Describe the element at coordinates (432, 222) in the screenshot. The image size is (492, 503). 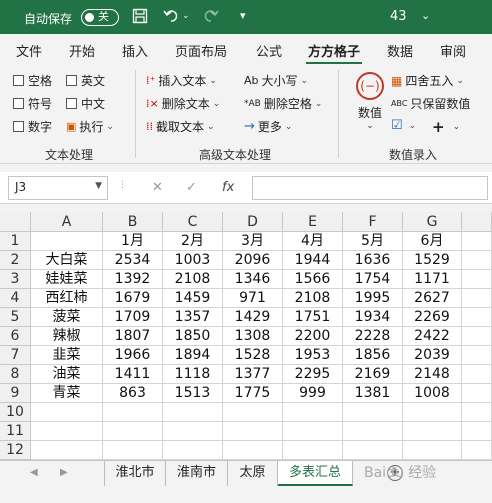
I see `column-header: G` at that location.